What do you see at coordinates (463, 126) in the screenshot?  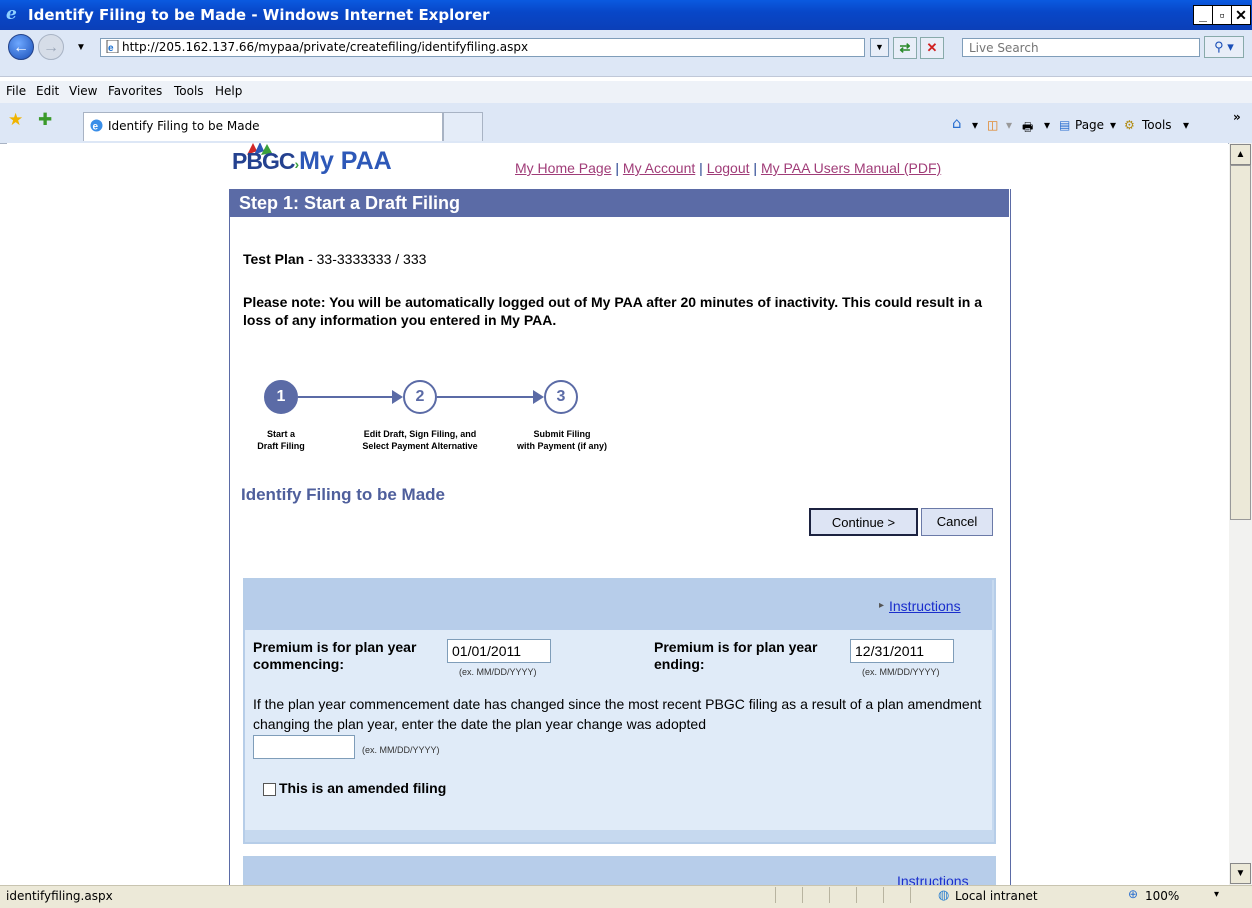 I see `new-tab-button` at bounding box center [463, 126].